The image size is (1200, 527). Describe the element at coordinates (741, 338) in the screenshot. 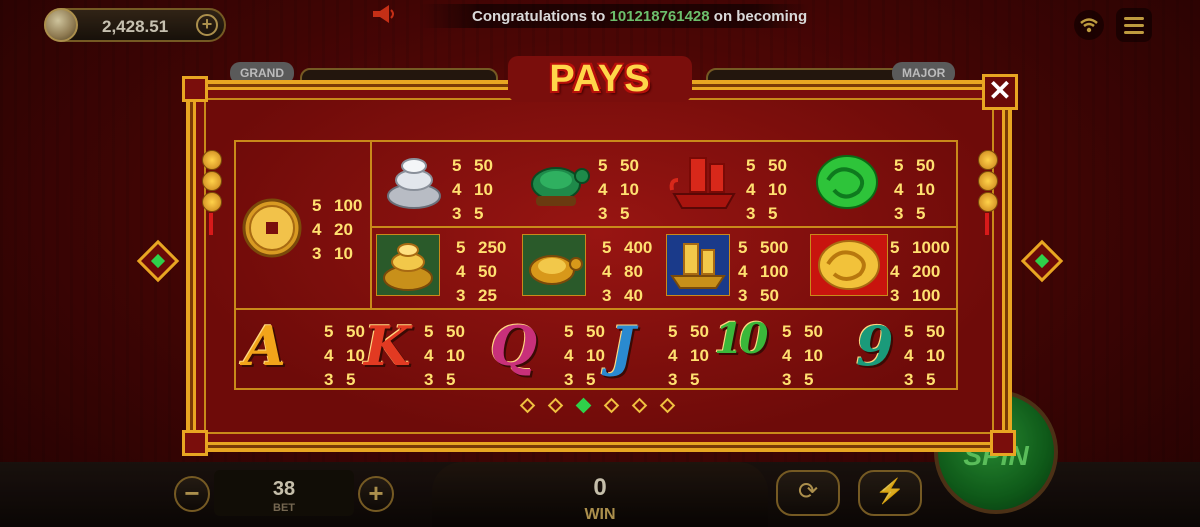

I see `number-10-icon: 10` at that location.